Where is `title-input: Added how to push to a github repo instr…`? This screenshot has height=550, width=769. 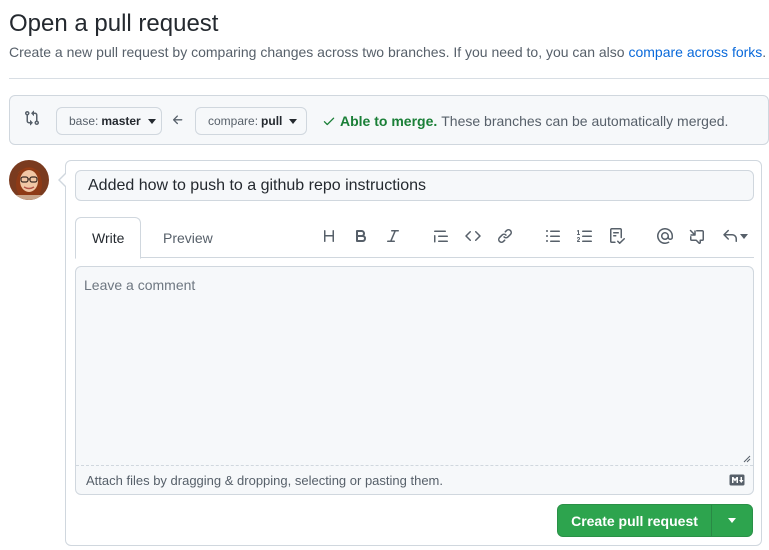
title-input: Added how to push to a github repo instr… is located at coordinates (414, 185).